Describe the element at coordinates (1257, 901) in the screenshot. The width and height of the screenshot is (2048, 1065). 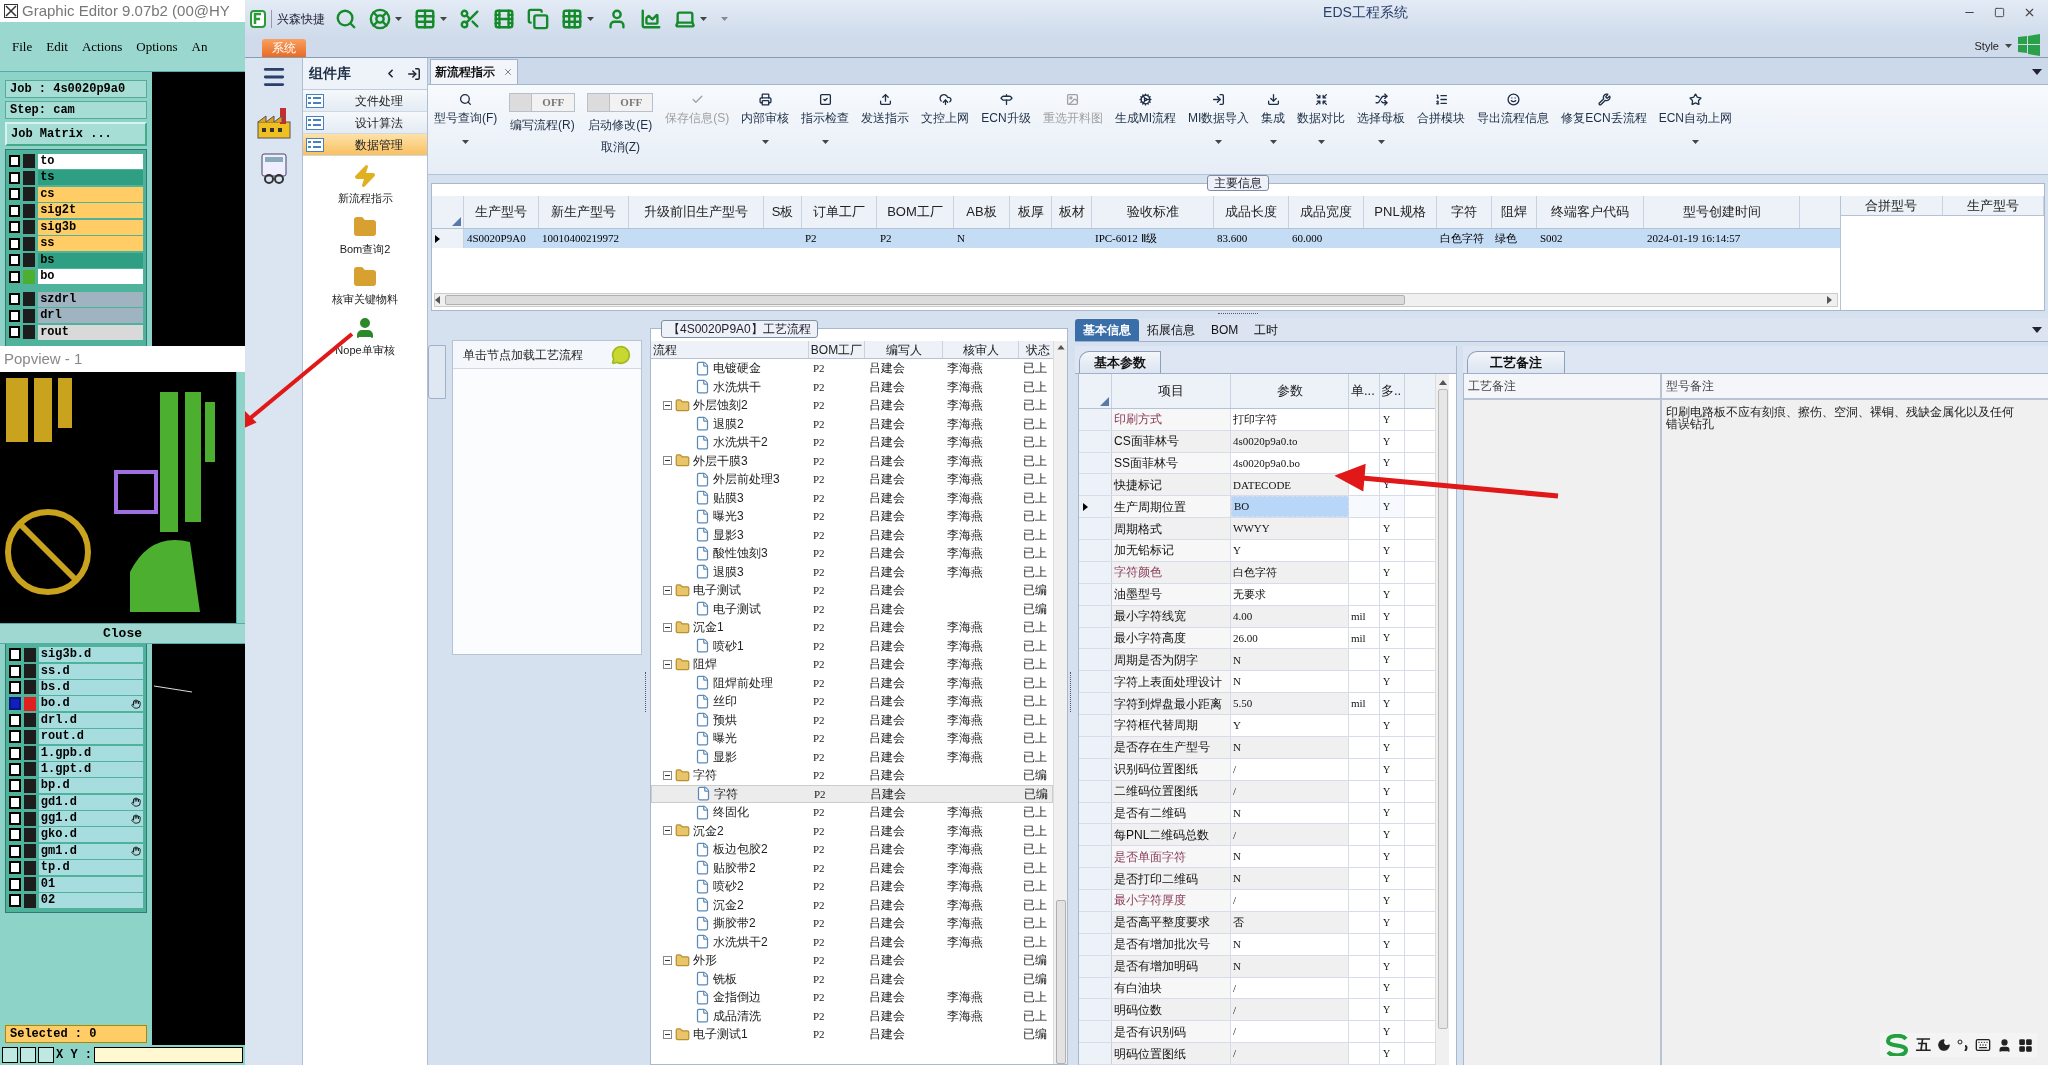
I see `table-row: 最小字符厚度 / Y` at that location.